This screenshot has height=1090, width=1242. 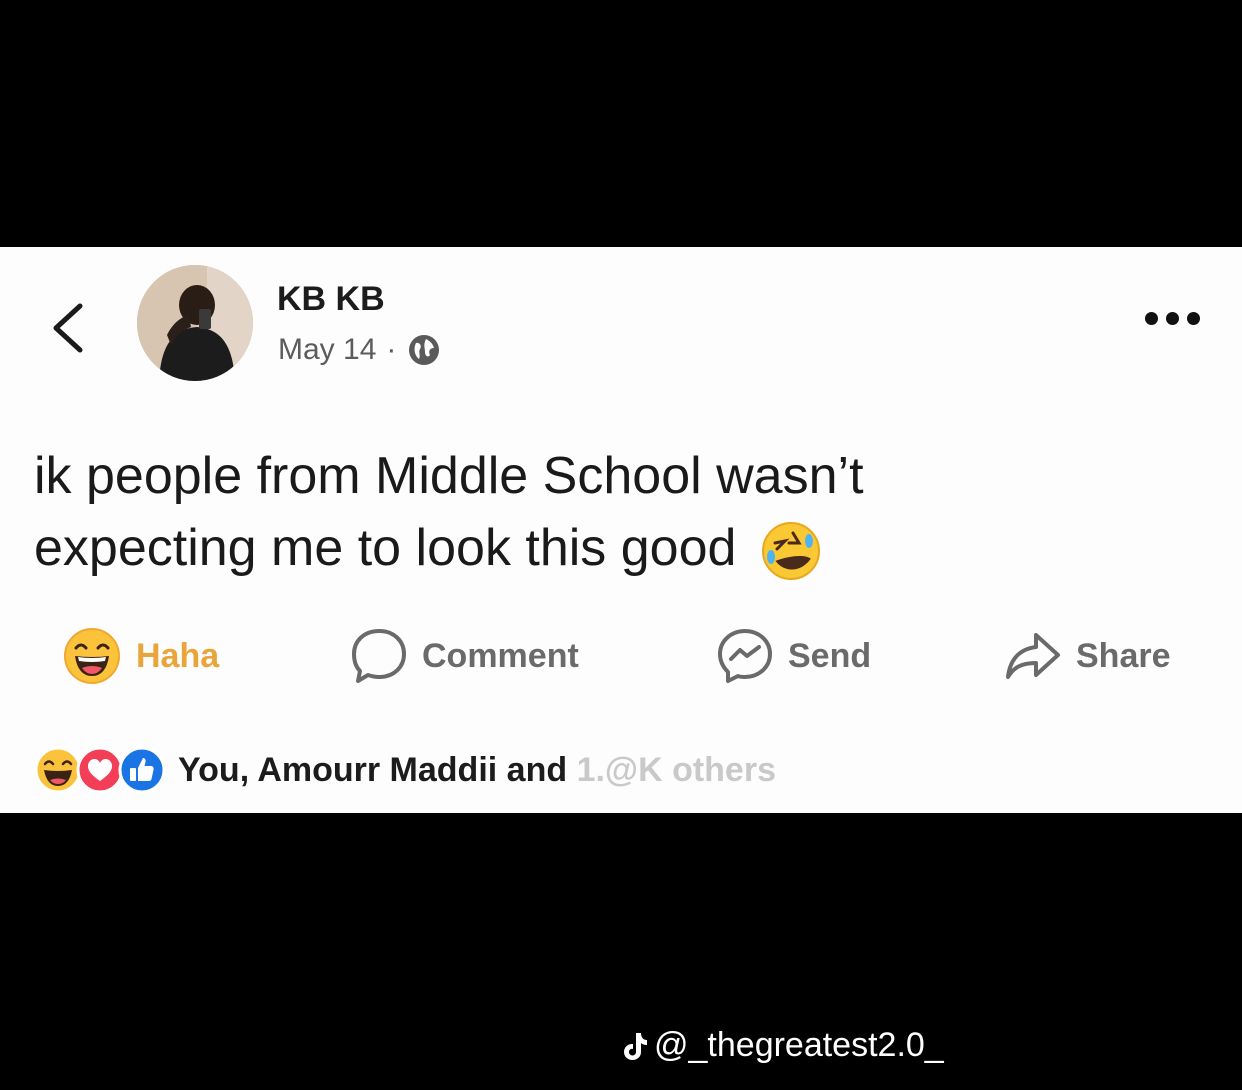 What do you see at coordinates (379, 656) in the screenshot?
I see `comment-bubble-icon` at bounding box center [379, 656].